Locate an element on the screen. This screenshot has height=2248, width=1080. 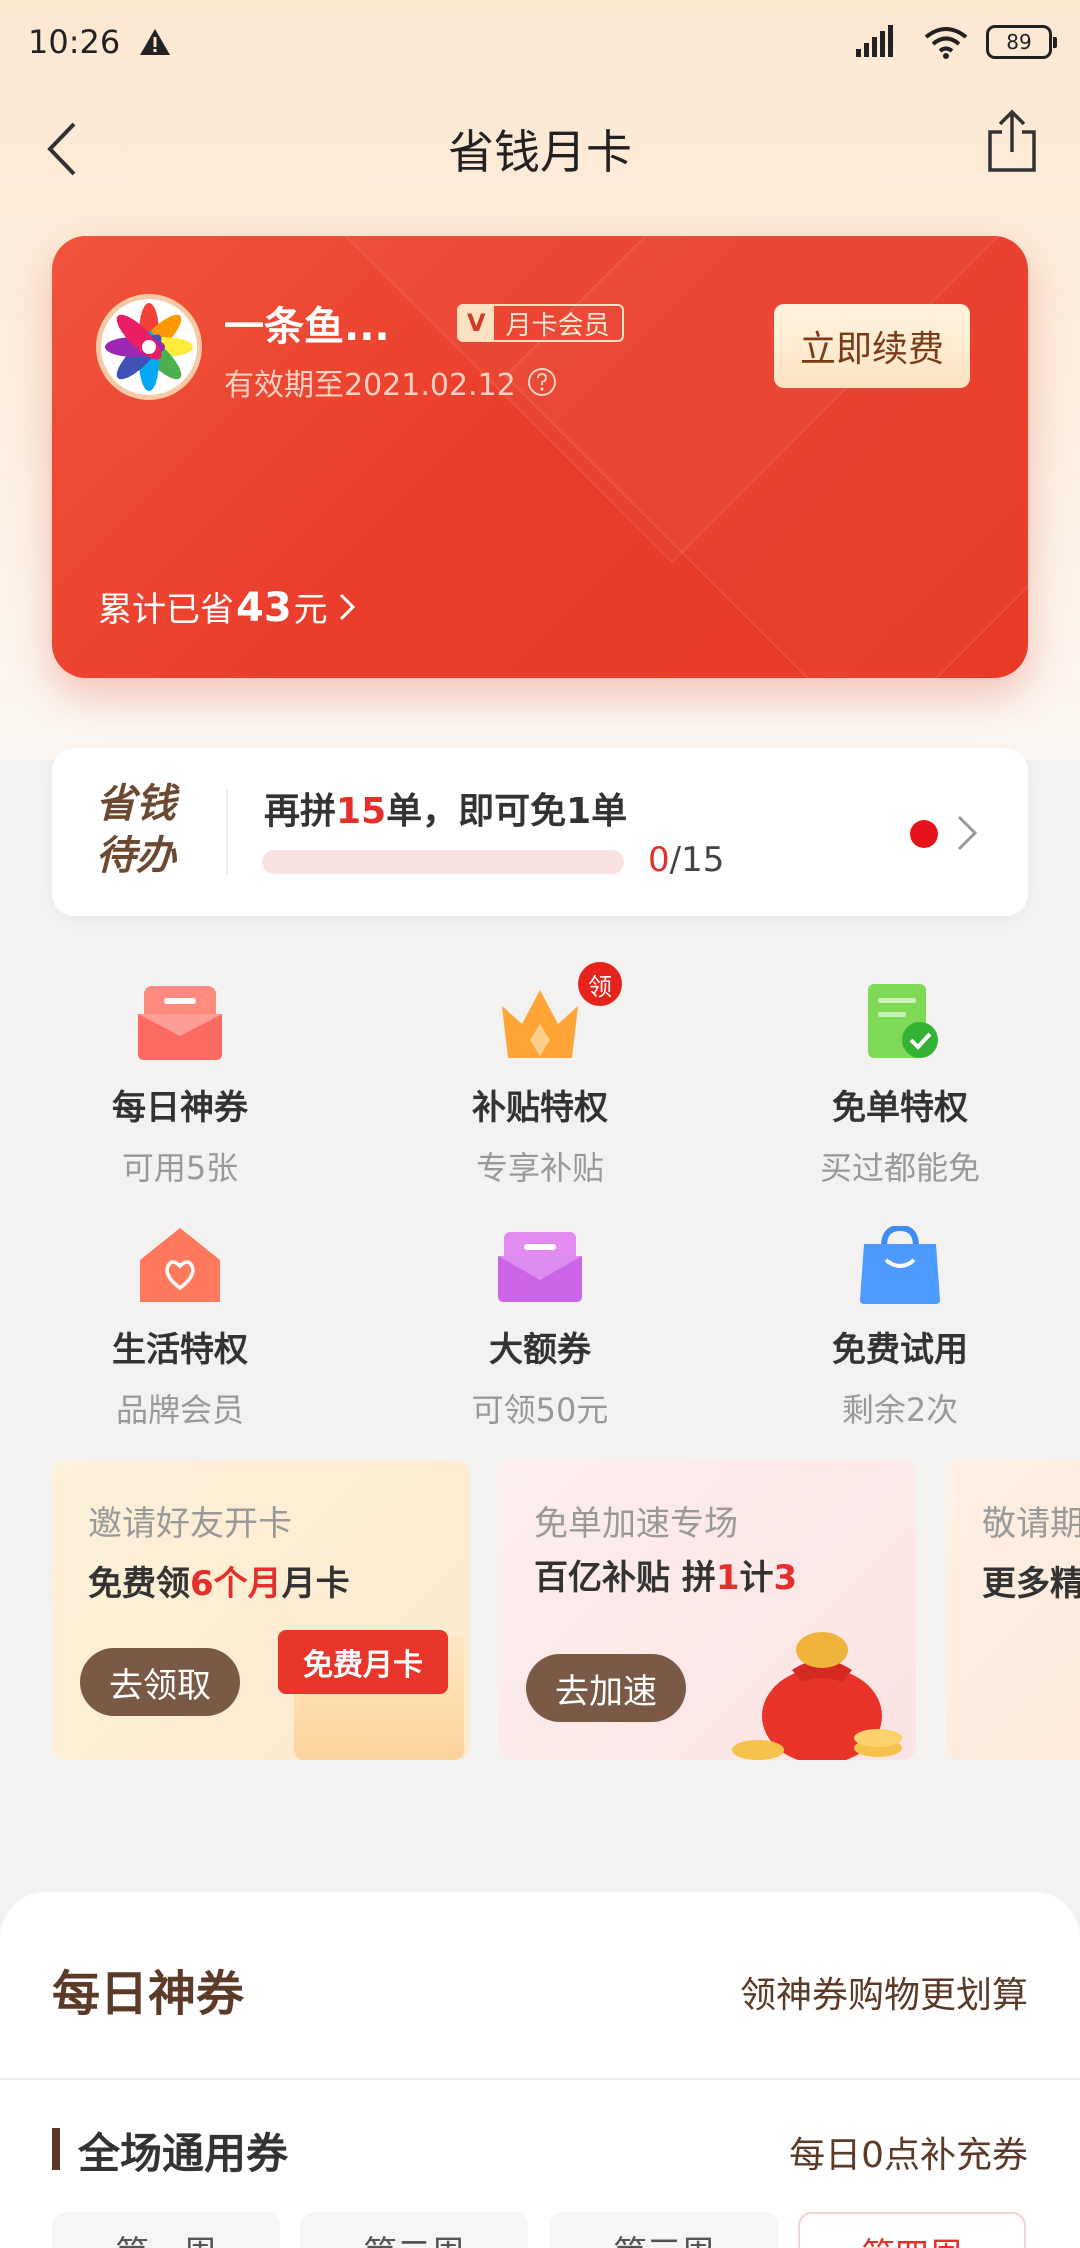
todo-logo-line1: 省钱 is located at coordinates (136, 804).